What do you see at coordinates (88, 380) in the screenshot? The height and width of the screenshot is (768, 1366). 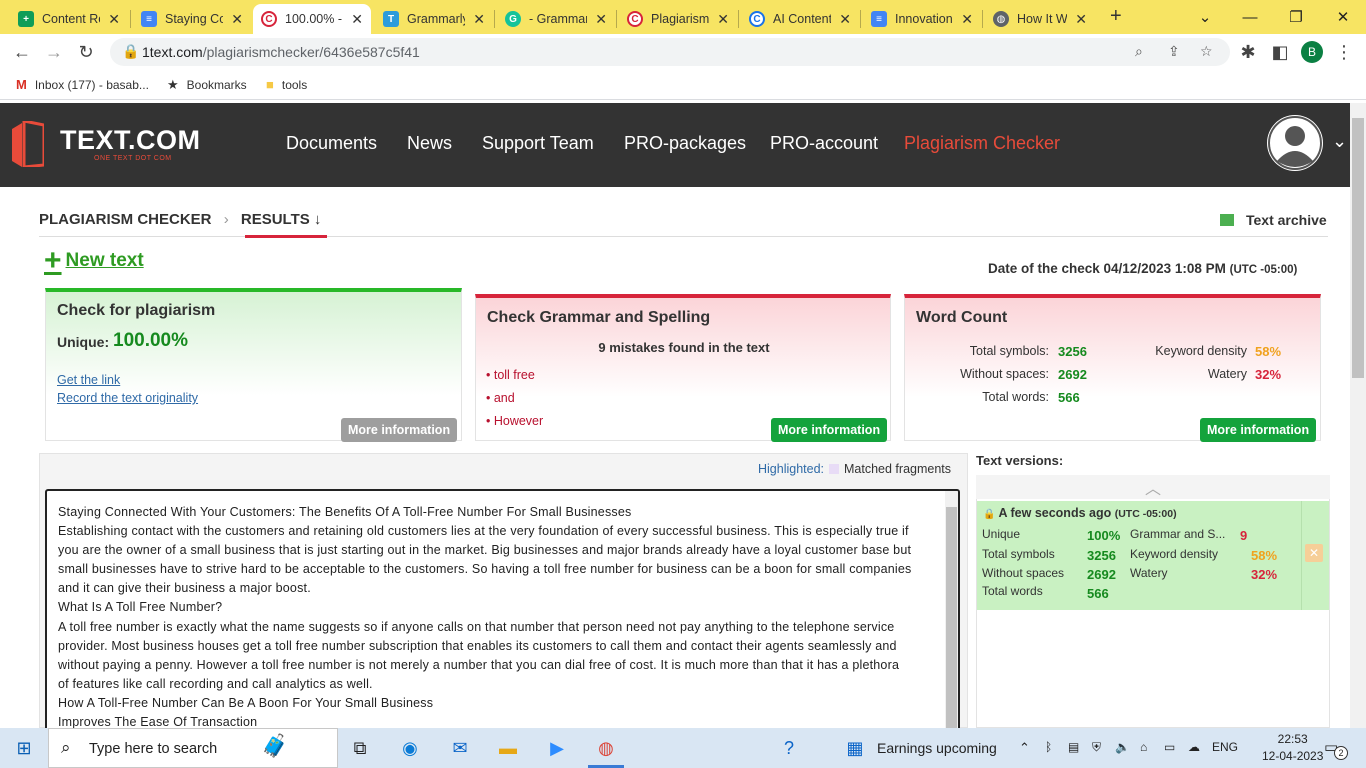 I see `get-link: Get the link` at bounding box center [88, 380].